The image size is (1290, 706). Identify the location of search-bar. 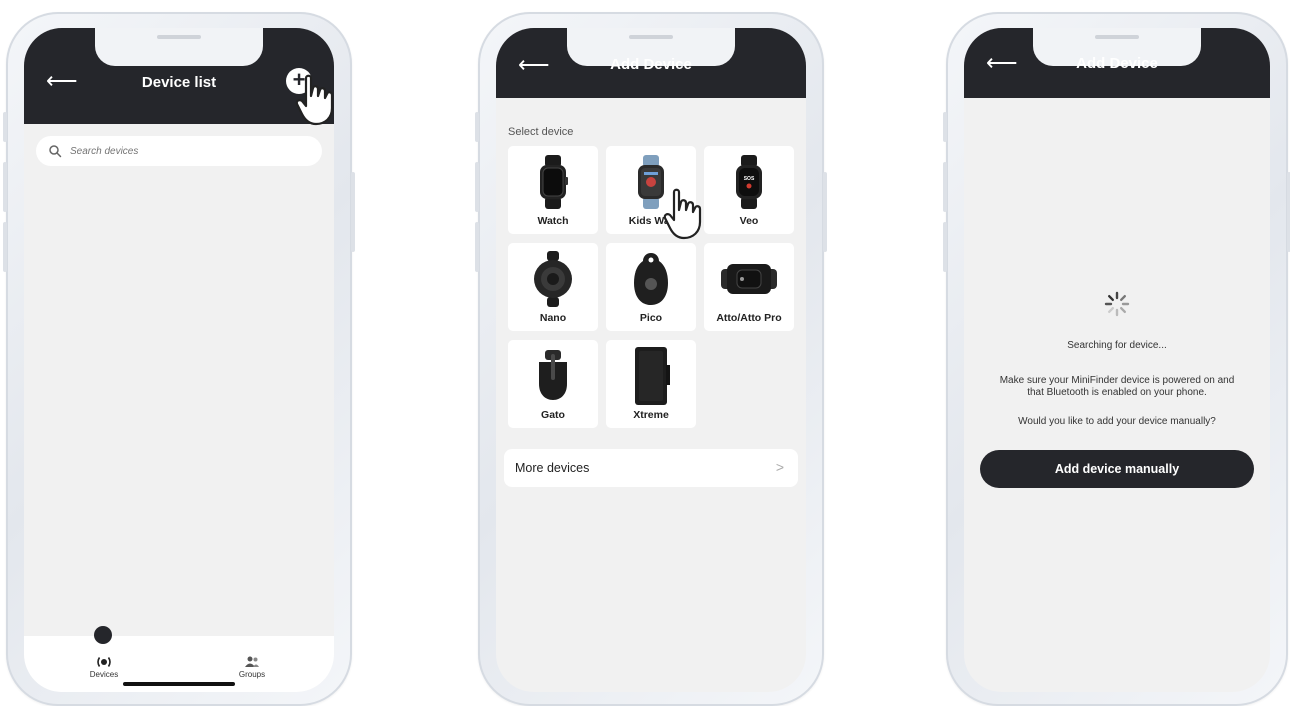
(179, 151).